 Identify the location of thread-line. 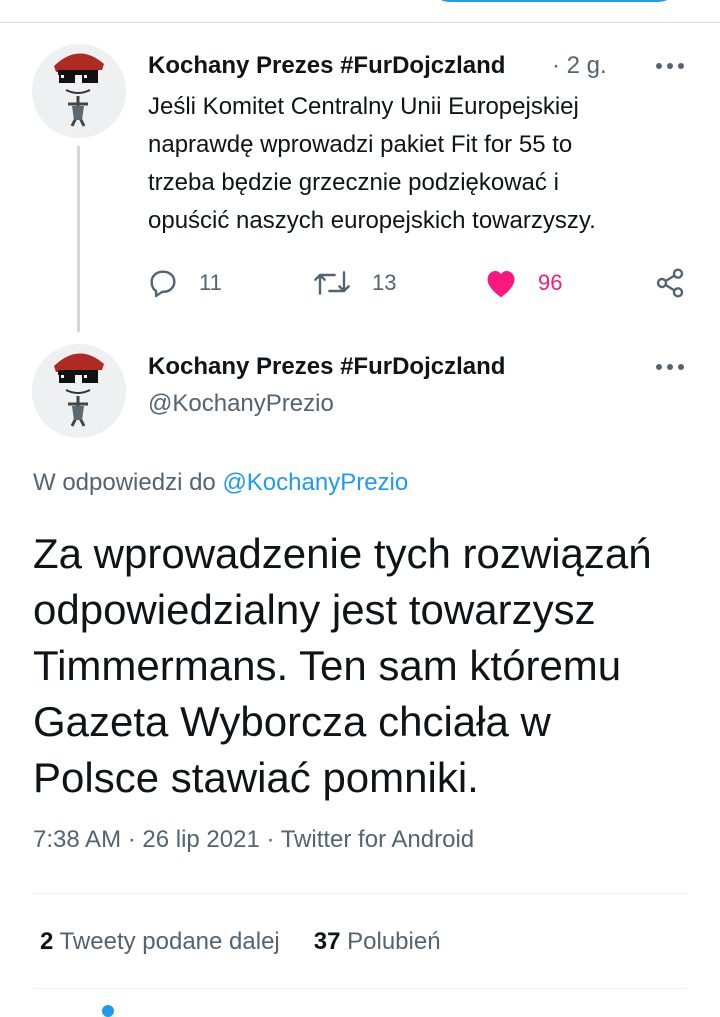
(78, 239).